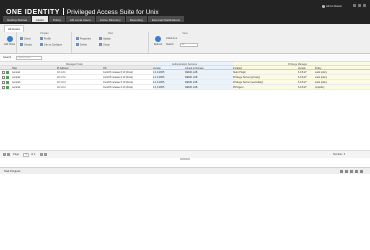 This screenshot has height=250, width=370. Describe the element at coordinates (247, 77) in the screenshot. I see `cell-installed: Privilege Server (primary)` at that location.